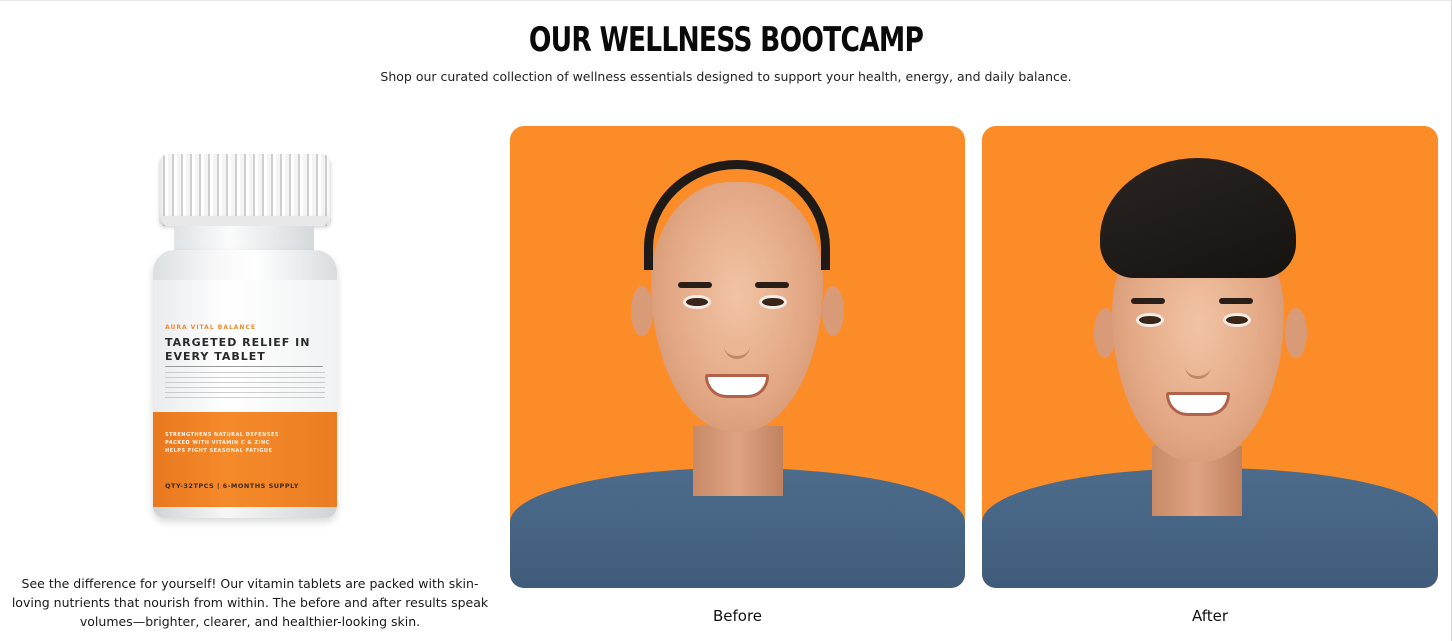  What do you see at coordinates (726, 40) in the screenshot?
I see `section-title: OUR WELLNESS BOOTCAMP` at bounding box center [726, 40].